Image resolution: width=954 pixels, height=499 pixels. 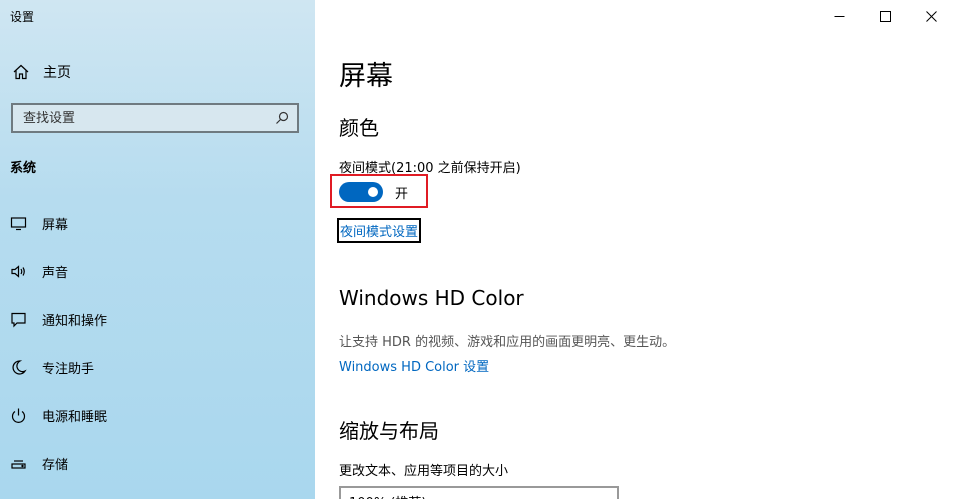 I want to click on sidebar-item-focus-assist: 专注助手, so click(x=160, y=367).